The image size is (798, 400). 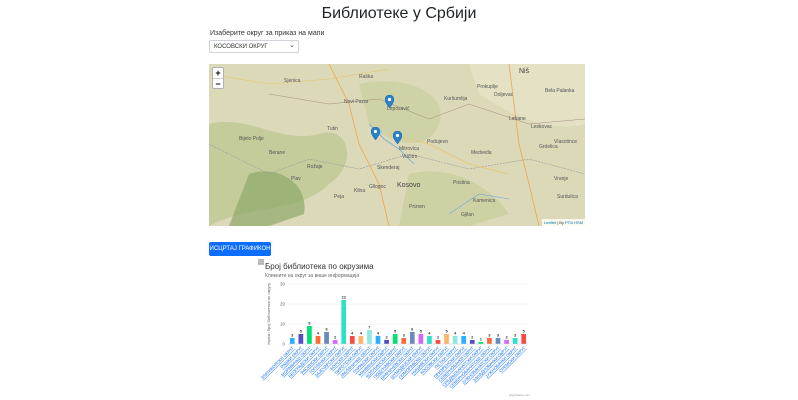 I want to click on district-select-label: Изаберите округ за приказ на мапи, so click(x=267, y=33).